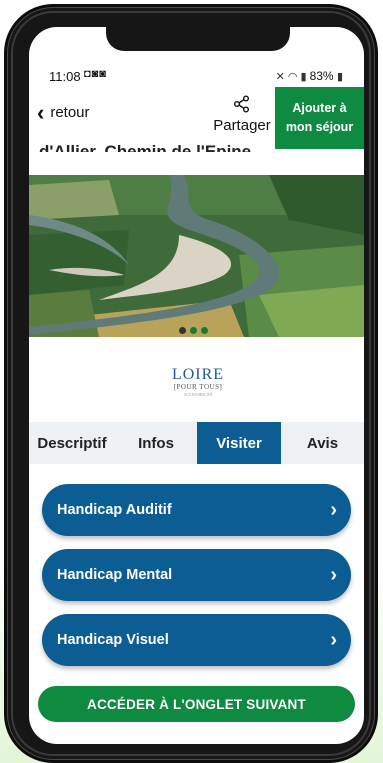 This screenshot has width=383, height=763. I want to click on battery-icon: ▮, so click(339, 77).